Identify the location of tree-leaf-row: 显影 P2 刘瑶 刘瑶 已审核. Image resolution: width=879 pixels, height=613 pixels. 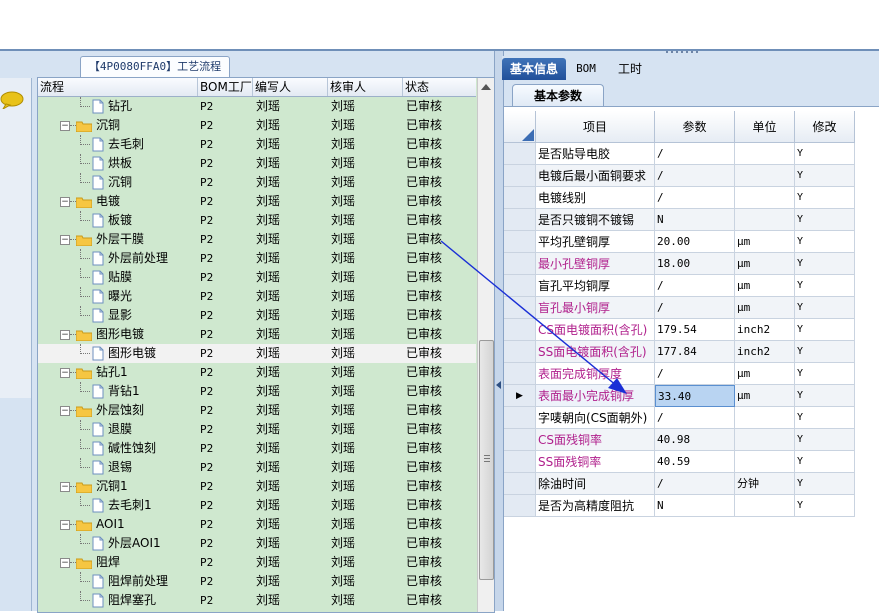
(257, 315).